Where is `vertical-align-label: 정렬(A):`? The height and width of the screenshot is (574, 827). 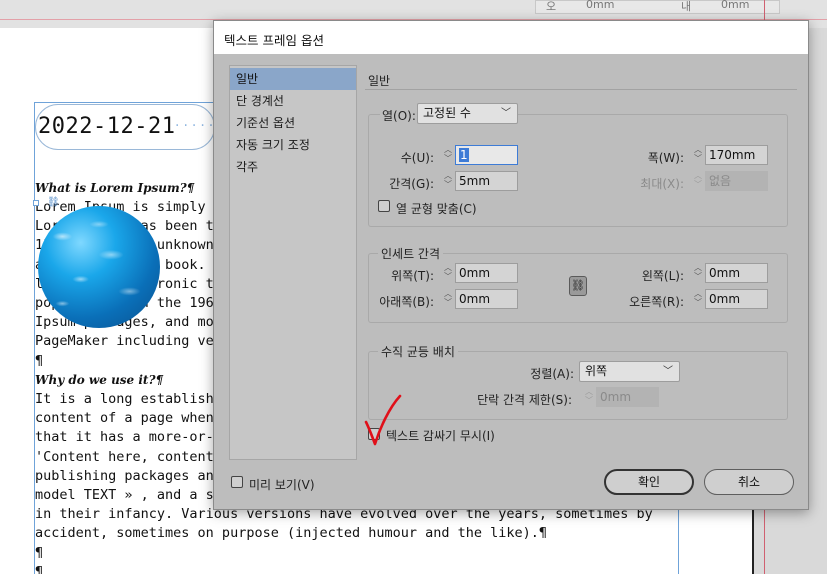
vertical-align-label: 정렬(A): is located at coordinates (552, 374).